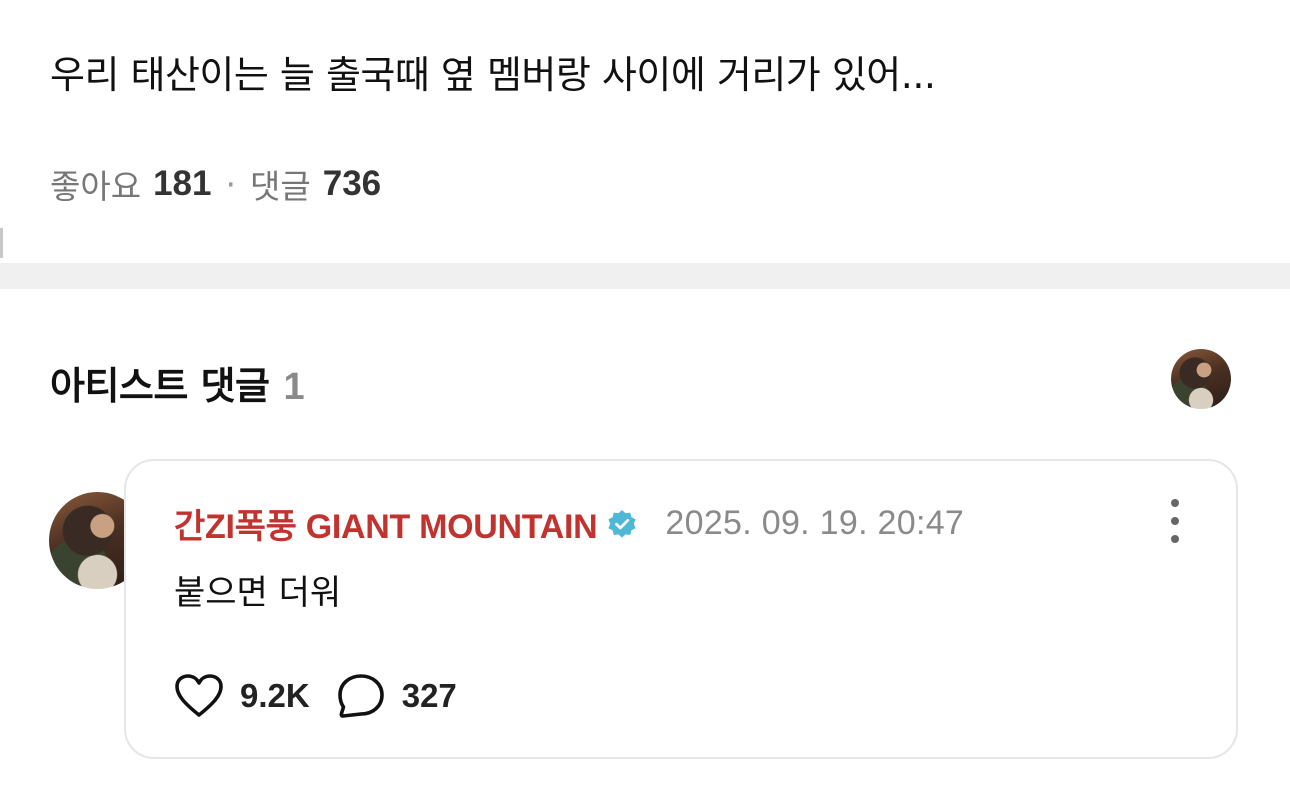  Describe the element at coordinates (622, 524) in the screenshot. I see `verified-badge-icon` at that location.